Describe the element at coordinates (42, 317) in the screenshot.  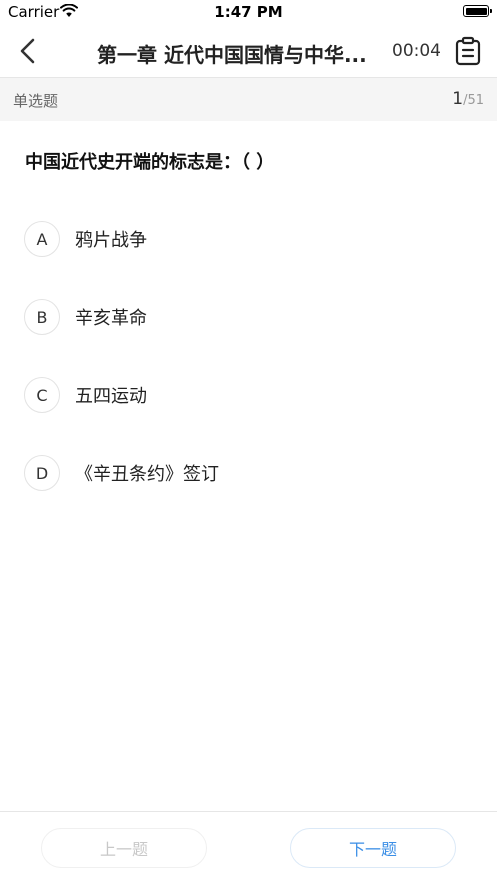
I see `option-letter: B` at that location.